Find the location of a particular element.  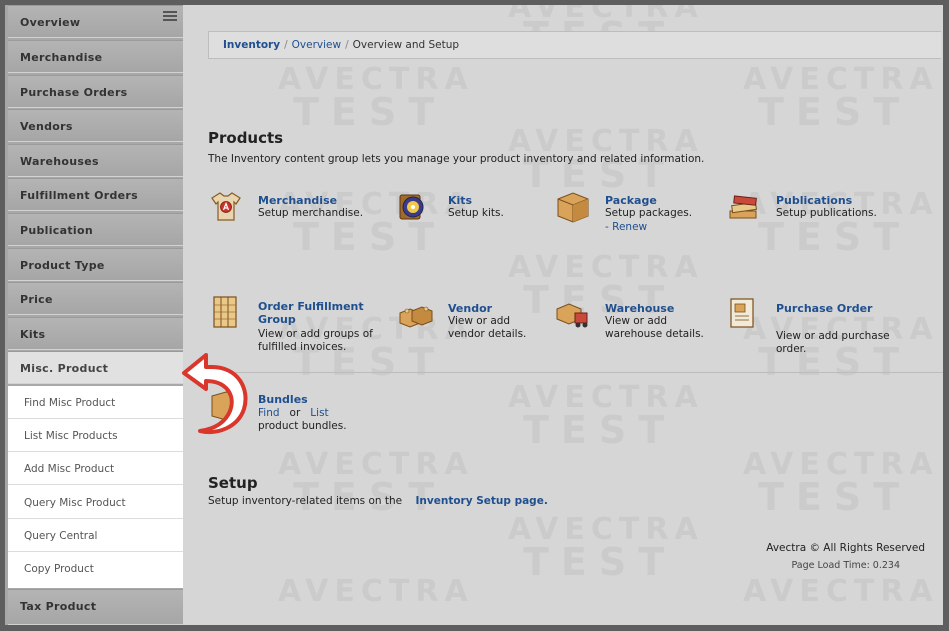

bundles-or-text: or is located at coordinates (295, 413).